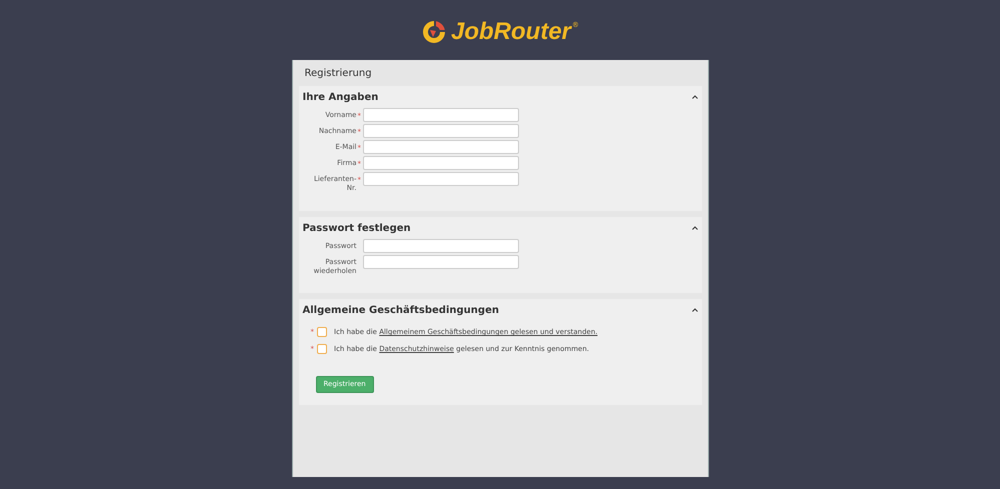 Image resolution: width=1000 pixels, height=489 pixels. What do you see at coordinates (356, 229) in the screenshot?
I see `section-title: Passwort festlegen` at bounding box center [356, 229].